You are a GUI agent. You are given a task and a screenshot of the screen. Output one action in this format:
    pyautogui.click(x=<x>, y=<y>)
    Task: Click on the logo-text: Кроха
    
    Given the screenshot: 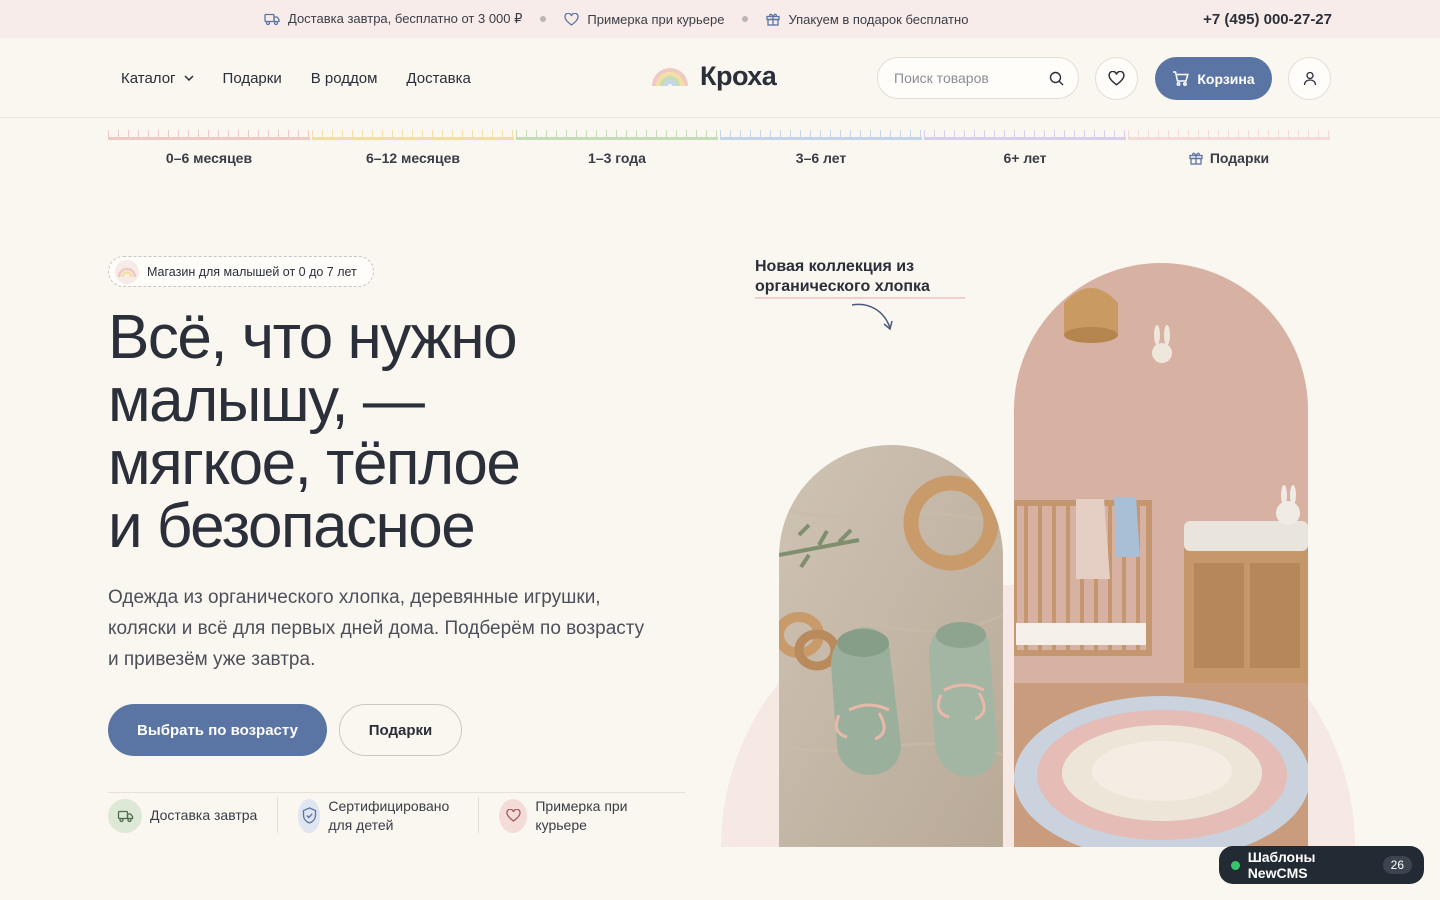 What is the action you would take?
    pyautogui.click(x=738, y=76)
    